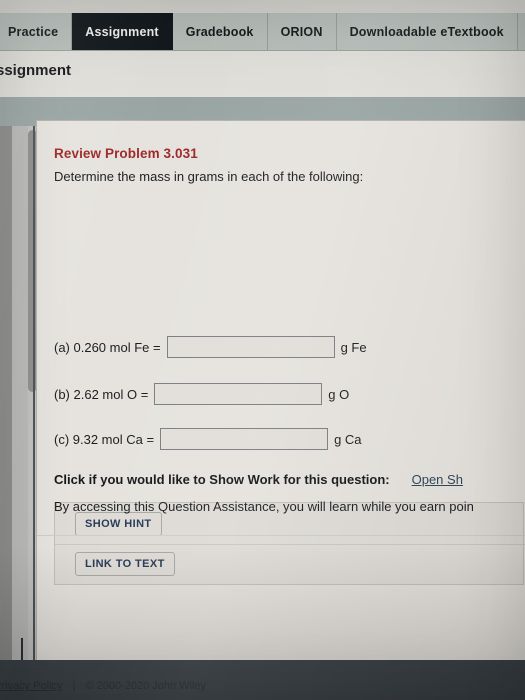 This screenshot has height=700, width=525. I want to click on answer-unit-b: g O, so click(339, 394).